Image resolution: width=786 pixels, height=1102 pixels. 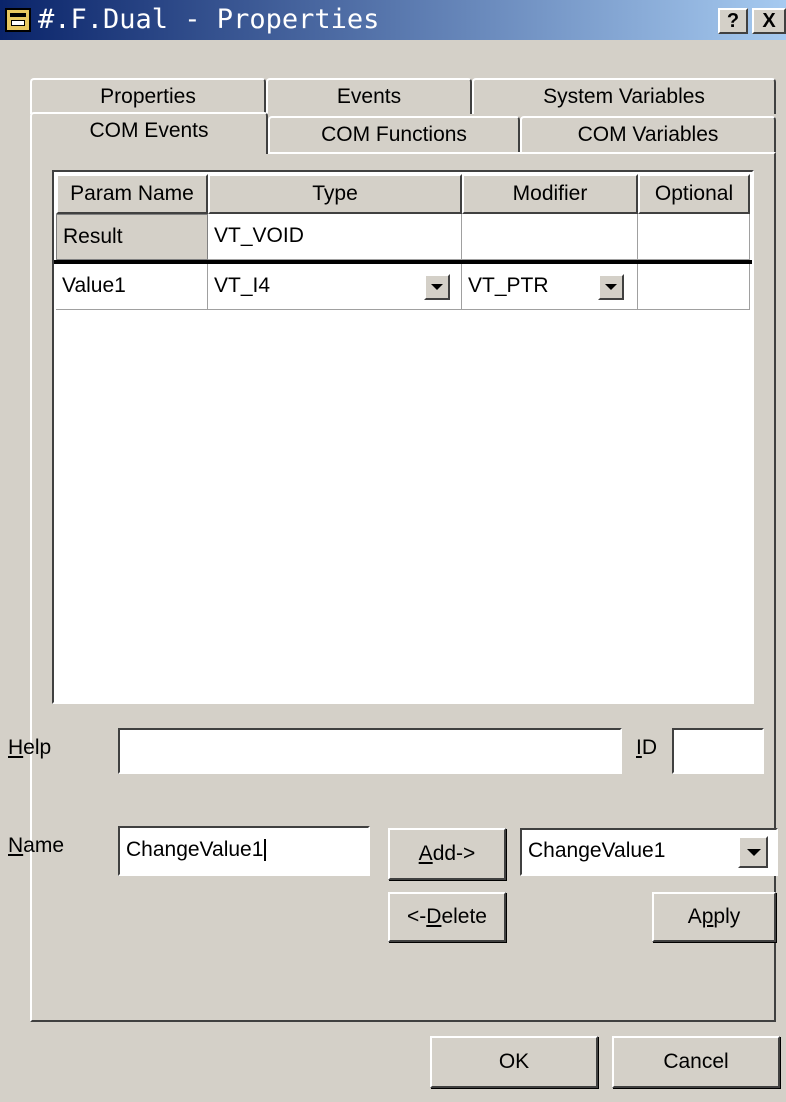 What do you see at coordinates (335, 237) in the screenshot?
I see `grid-cell-result-type: VT_VOID` at bounding box center [335, 237].